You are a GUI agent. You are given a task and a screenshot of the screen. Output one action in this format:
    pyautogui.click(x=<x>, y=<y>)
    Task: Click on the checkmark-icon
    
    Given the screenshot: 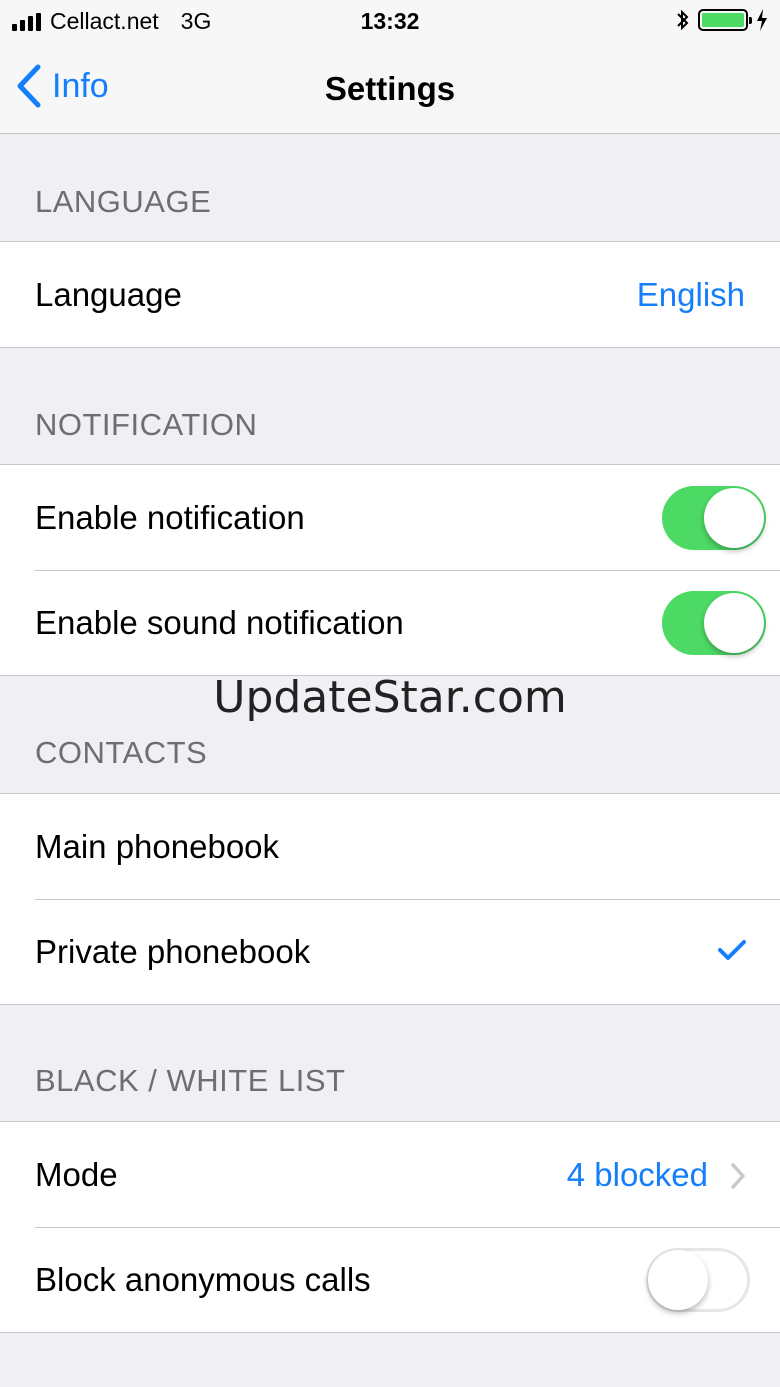 What is the action you would take?
    pyautogui.click(x=732, y=950)
    